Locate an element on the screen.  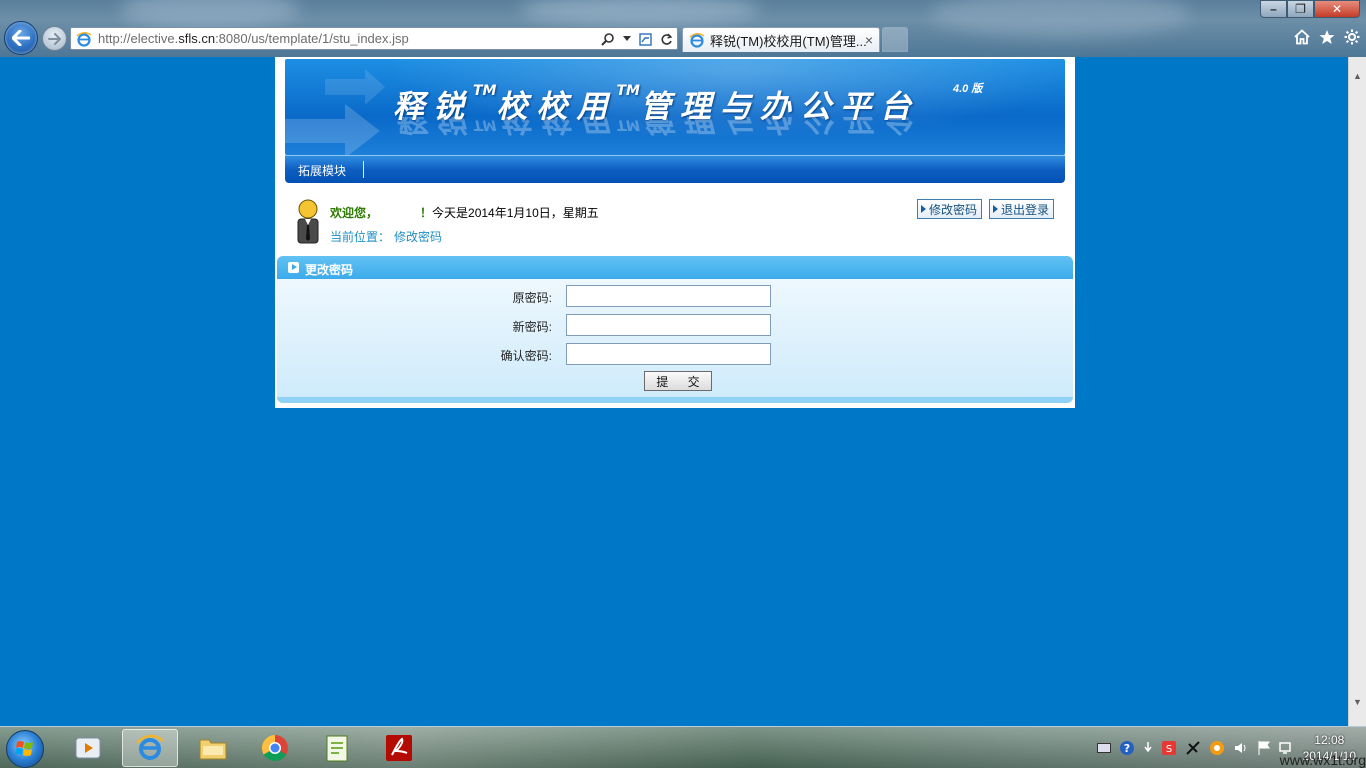
taskbar-notepad-plus is located at coordinates (337, 748).